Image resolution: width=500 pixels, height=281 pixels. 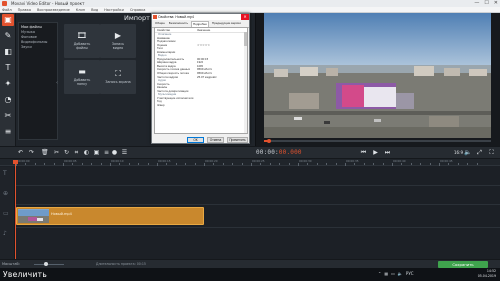 What do you see at coordinates (215, 140) in the screenshot?
I see `cancel-button: Отмена` at bounding box center [215, 140].